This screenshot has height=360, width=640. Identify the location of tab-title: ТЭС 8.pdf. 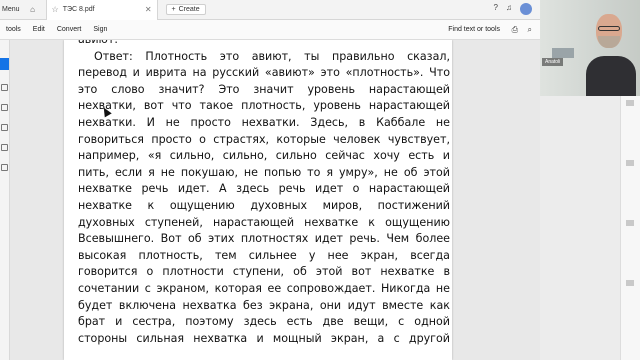
(78, 9).